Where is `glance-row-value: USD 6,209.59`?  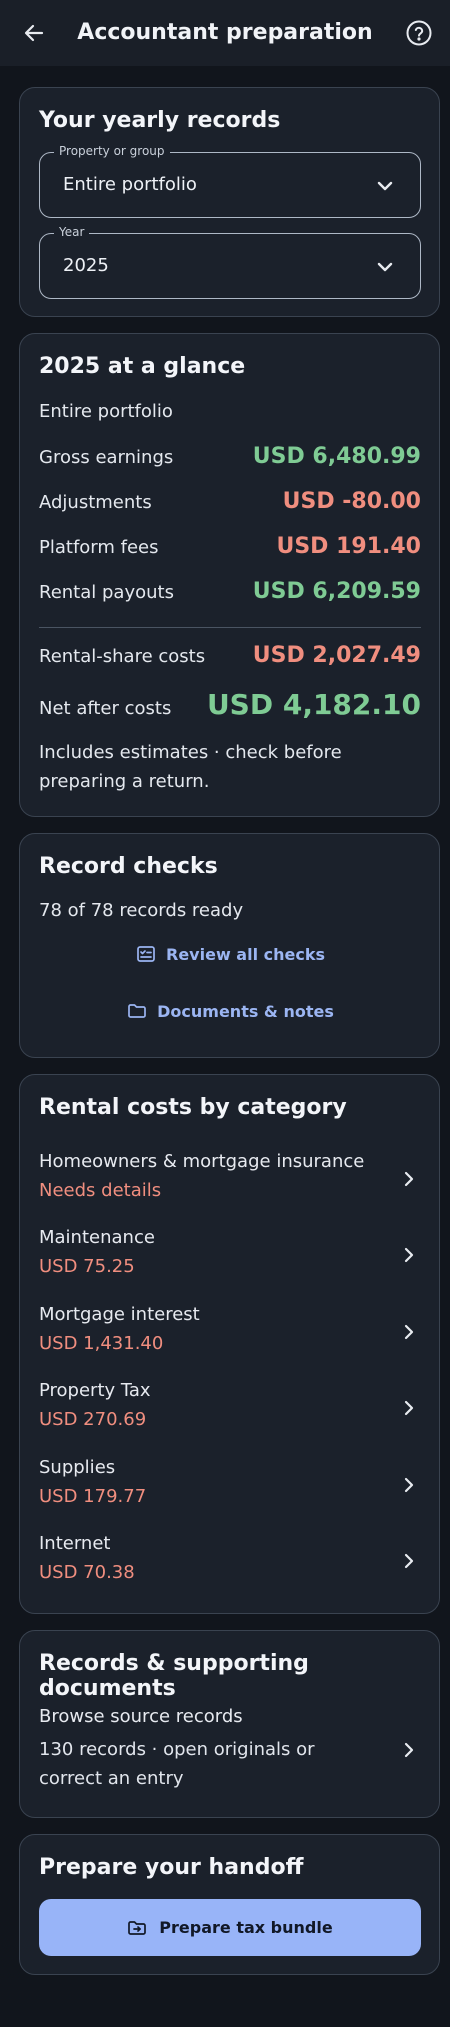 glance-row-value: USD 6,209.59 is located at coordinates (336, 591).